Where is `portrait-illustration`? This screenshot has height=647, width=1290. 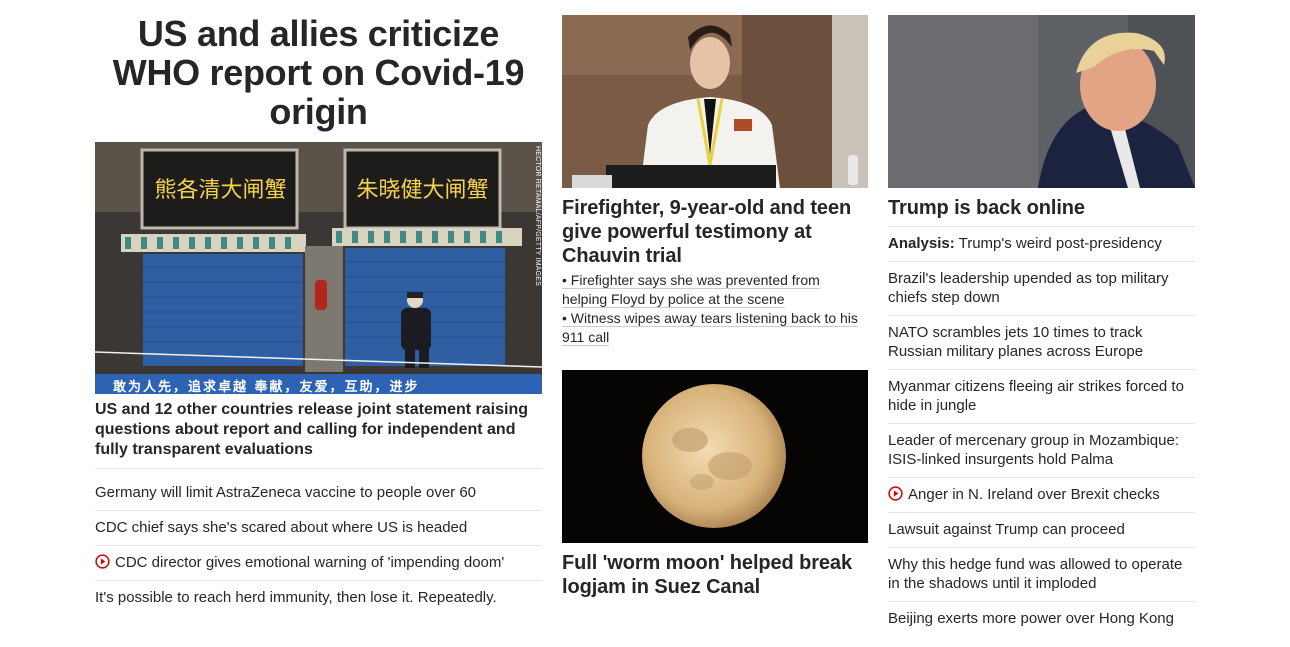
portrait-illustration is located at coordinates (1041, 101).